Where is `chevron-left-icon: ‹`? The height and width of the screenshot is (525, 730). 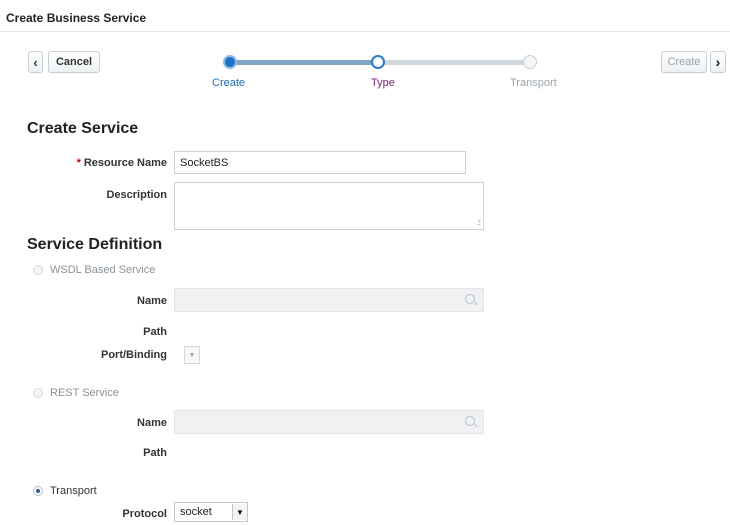 chevron-left-icon: ‹ is located at coordinates (35, 62).